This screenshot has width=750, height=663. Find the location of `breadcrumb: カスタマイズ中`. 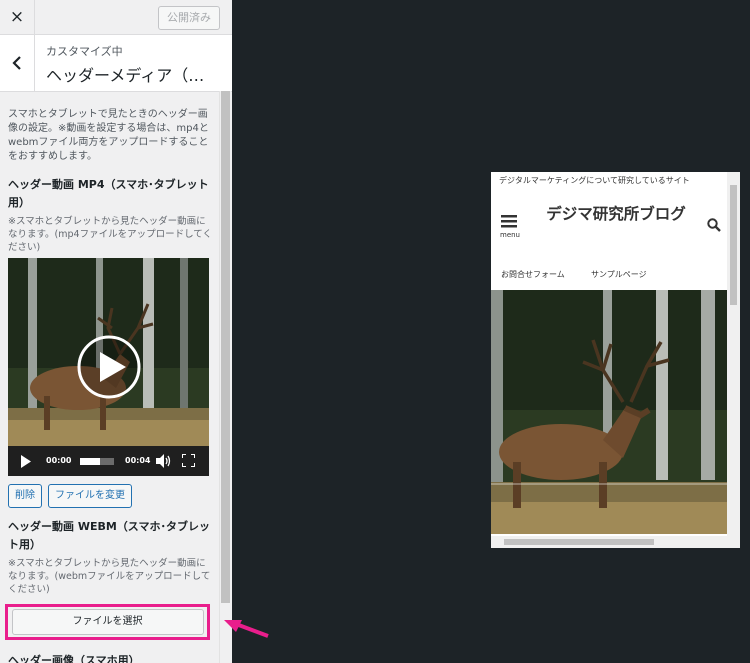

breadcrumb: カスタマイズ中 is located at coordinates (84, 51).